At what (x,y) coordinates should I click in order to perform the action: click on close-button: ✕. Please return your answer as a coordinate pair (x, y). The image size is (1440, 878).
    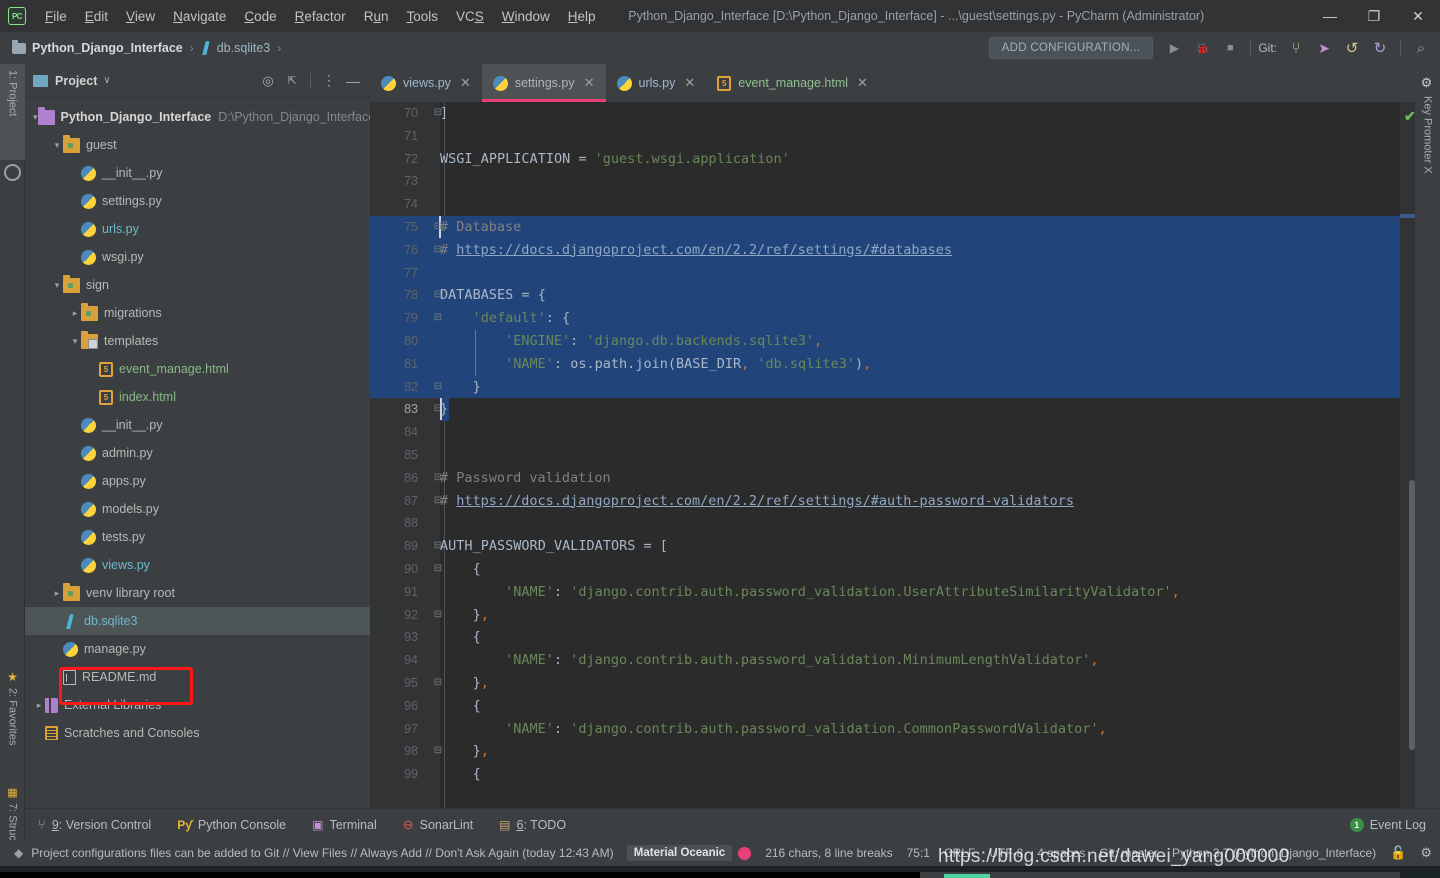
    Looking at the image, I should click on (1418, 16).